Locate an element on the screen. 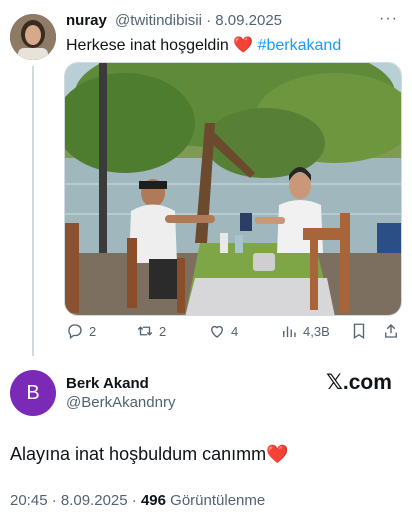 The width and height of the screenshot is (412, 515). tweet-actions-bar: 2 2 4 4,3B is located at coordinates (233, 334).